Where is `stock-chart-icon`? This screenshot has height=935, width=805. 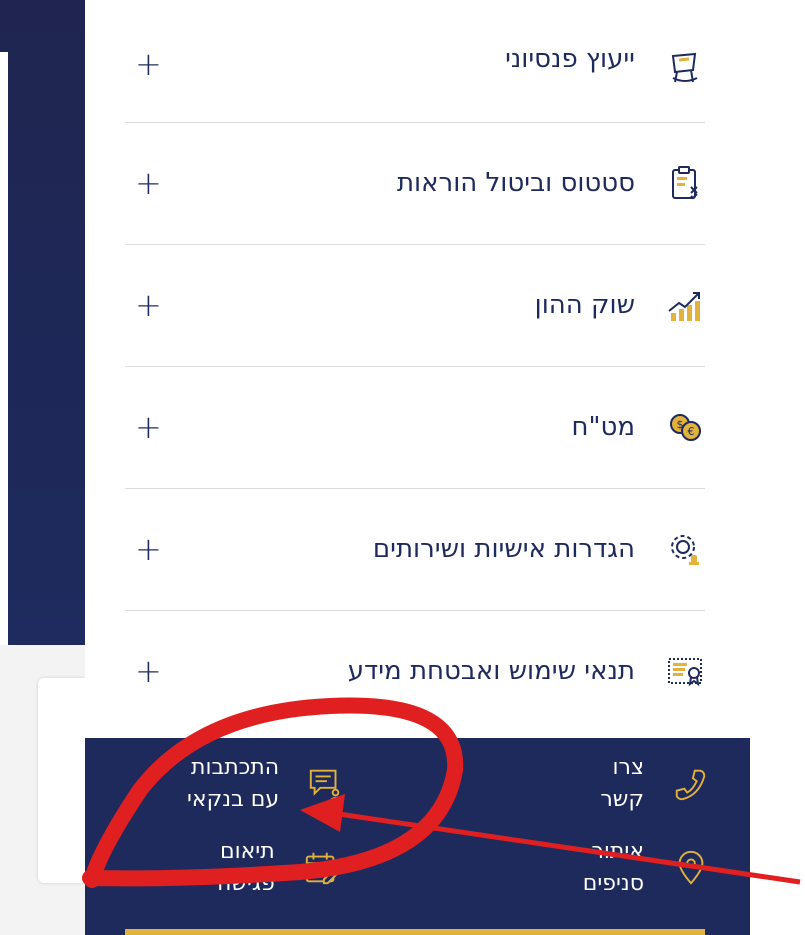
stock-chart-icon is located at coordinates (684, 306).